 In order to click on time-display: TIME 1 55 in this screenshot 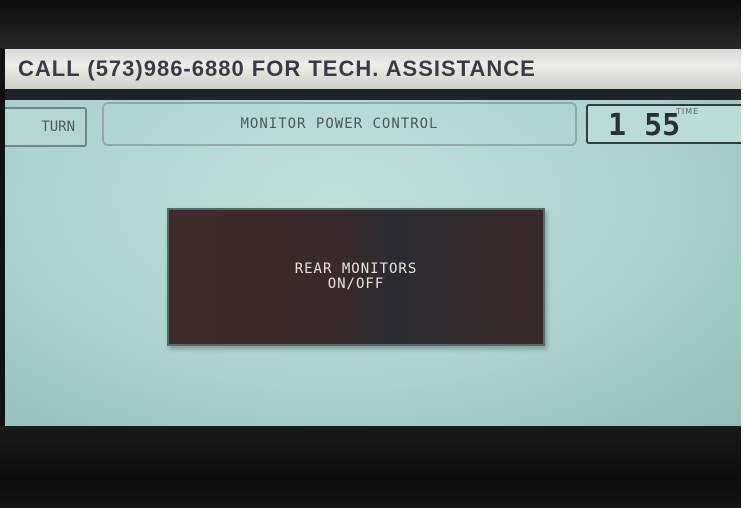, I will do `click(664, 124)`.